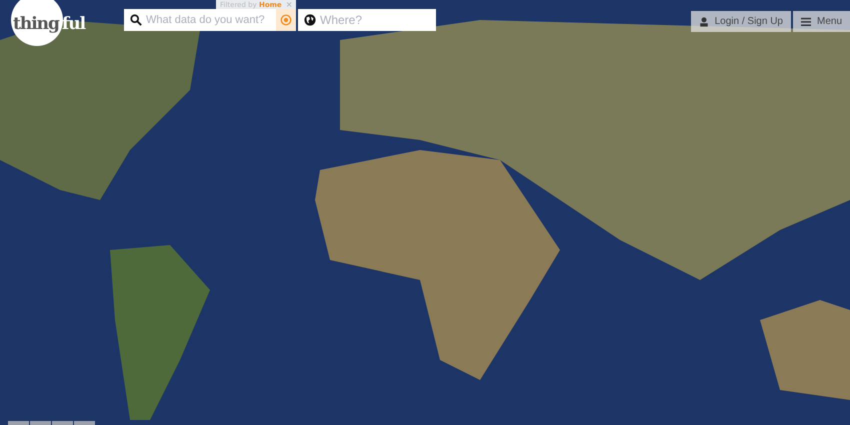 Image resolution: width=850 pixels, height=425 pixels. Describe the element at coordinates (136, 20) in the screenshot. I see `search-icon` at that location.